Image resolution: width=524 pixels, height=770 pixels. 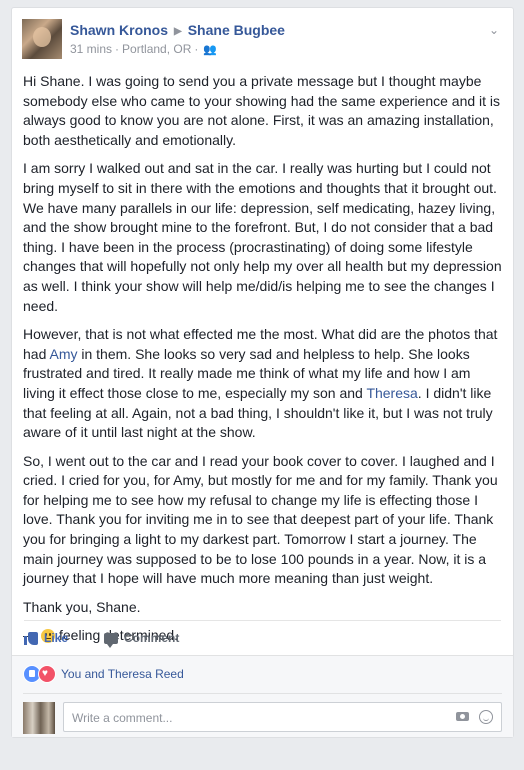 I want to click on post-meta: 31 mins · Portland, OR · 👥, so click(x=143, y=49).